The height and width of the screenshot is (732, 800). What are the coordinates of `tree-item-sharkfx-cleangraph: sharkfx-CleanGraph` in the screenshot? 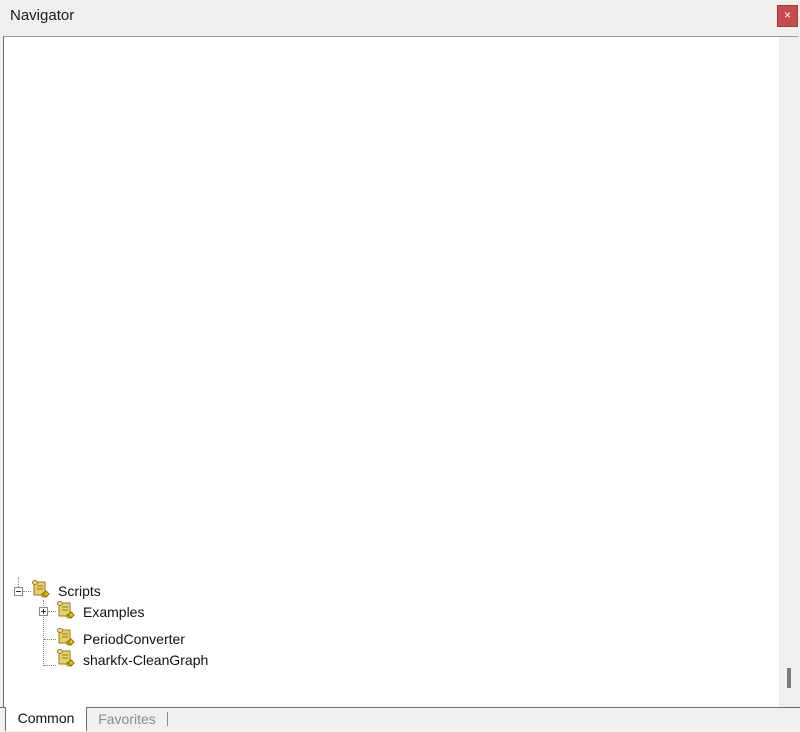 It's located at (145, 660).